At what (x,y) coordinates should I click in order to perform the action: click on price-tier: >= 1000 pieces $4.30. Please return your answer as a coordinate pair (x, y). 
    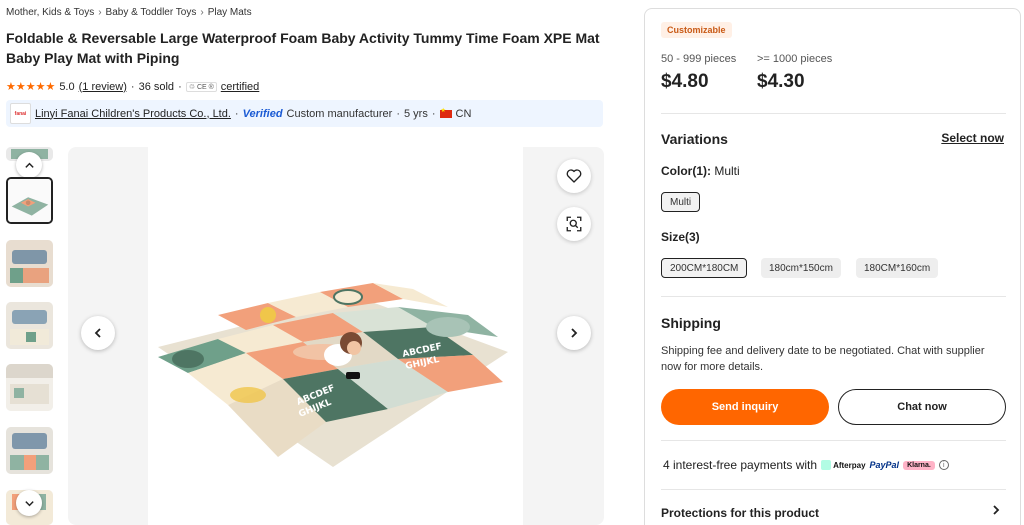
    Looking at the image, I should click on (794, 73).